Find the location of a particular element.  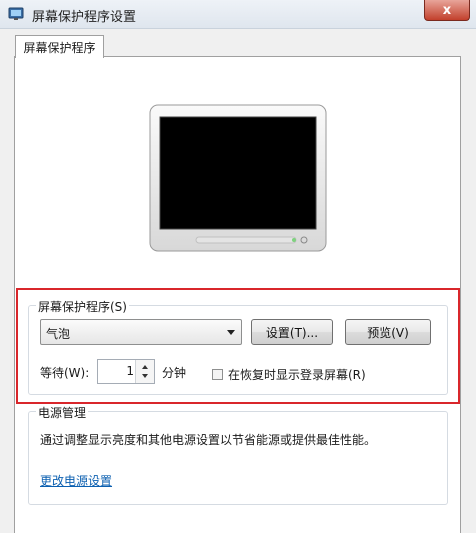

monitor-preview is located at coordinates (238, 178).